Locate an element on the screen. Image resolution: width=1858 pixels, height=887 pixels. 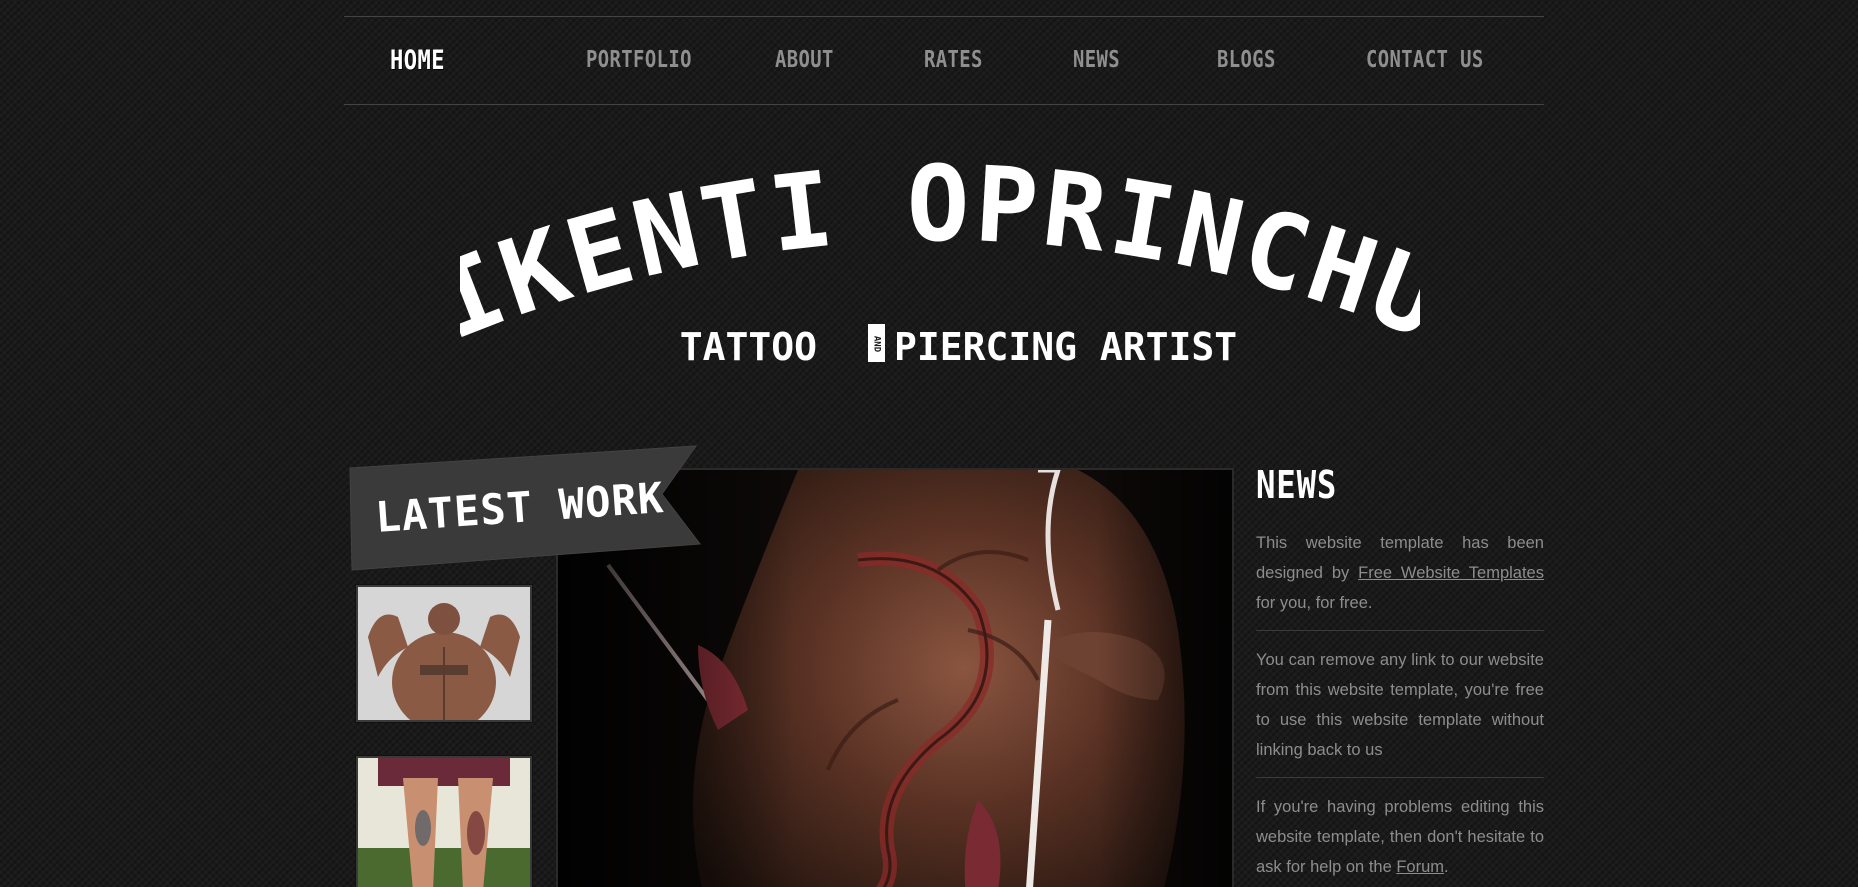
free-website-templates-link: Free Website Templates is located at coordinates (1451, 573).